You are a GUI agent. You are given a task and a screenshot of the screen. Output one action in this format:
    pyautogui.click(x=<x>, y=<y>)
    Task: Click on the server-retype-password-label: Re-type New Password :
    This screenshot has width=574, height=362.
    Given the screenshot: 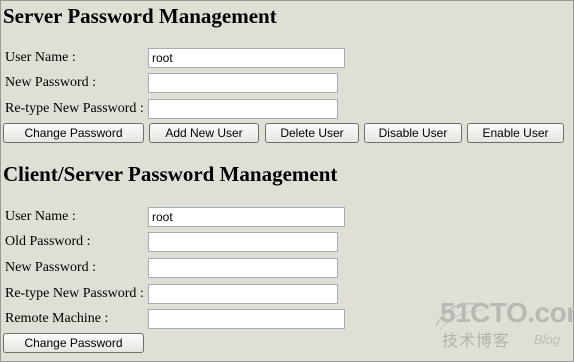 What is the action you would take?
    pyautogui.click(x=74, y=108)
    